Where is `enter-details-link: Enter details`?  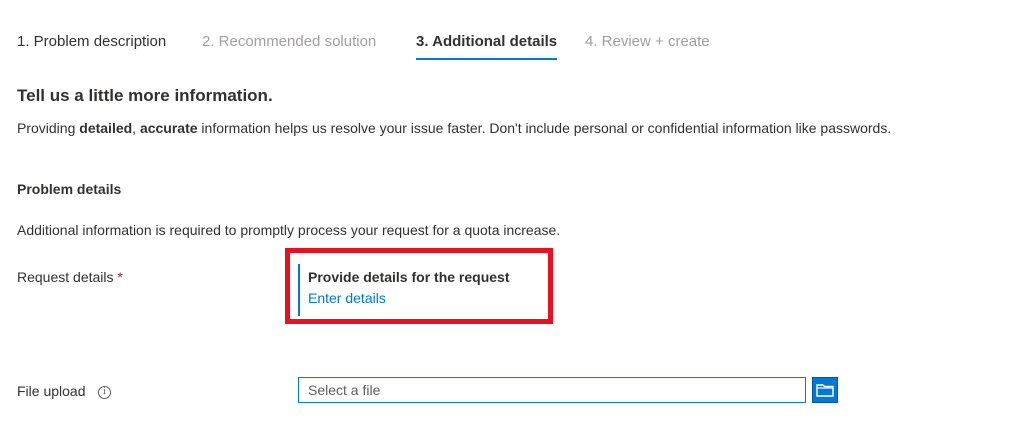
enter-details-link: Enter details is located at coordinates (423, 298).